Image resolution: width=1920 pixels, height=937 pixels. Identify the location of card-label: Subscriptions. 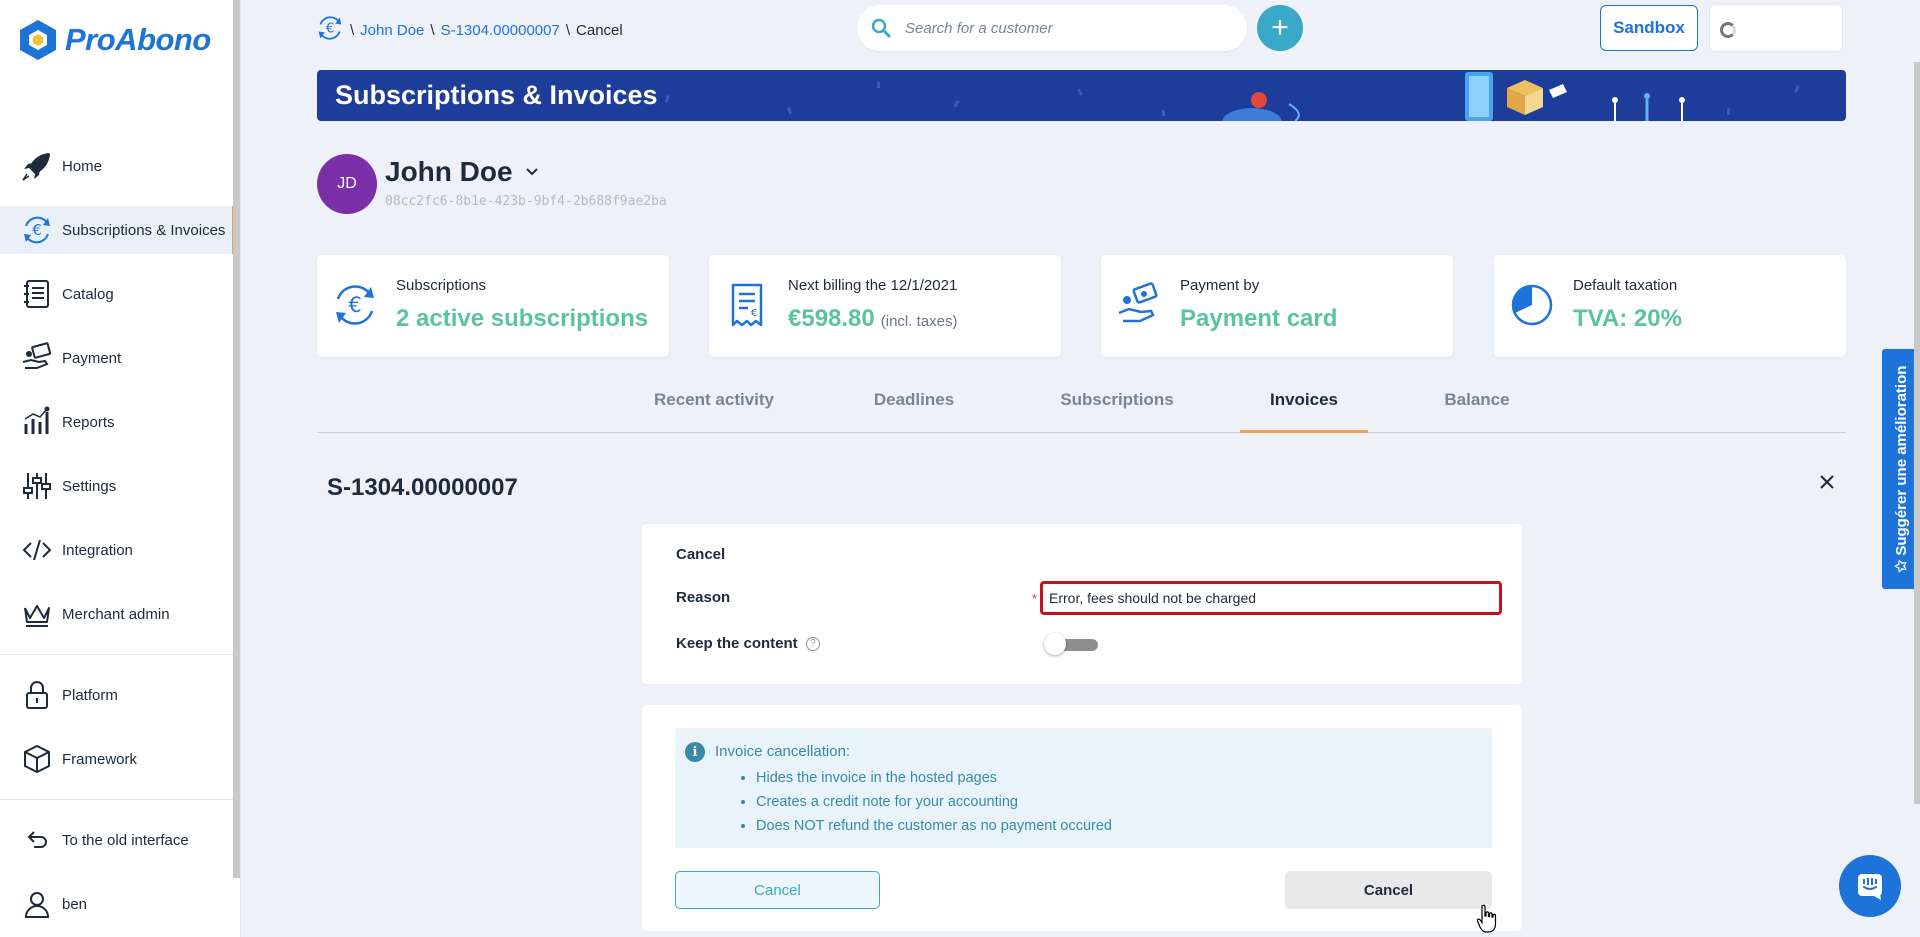
(441, 285).